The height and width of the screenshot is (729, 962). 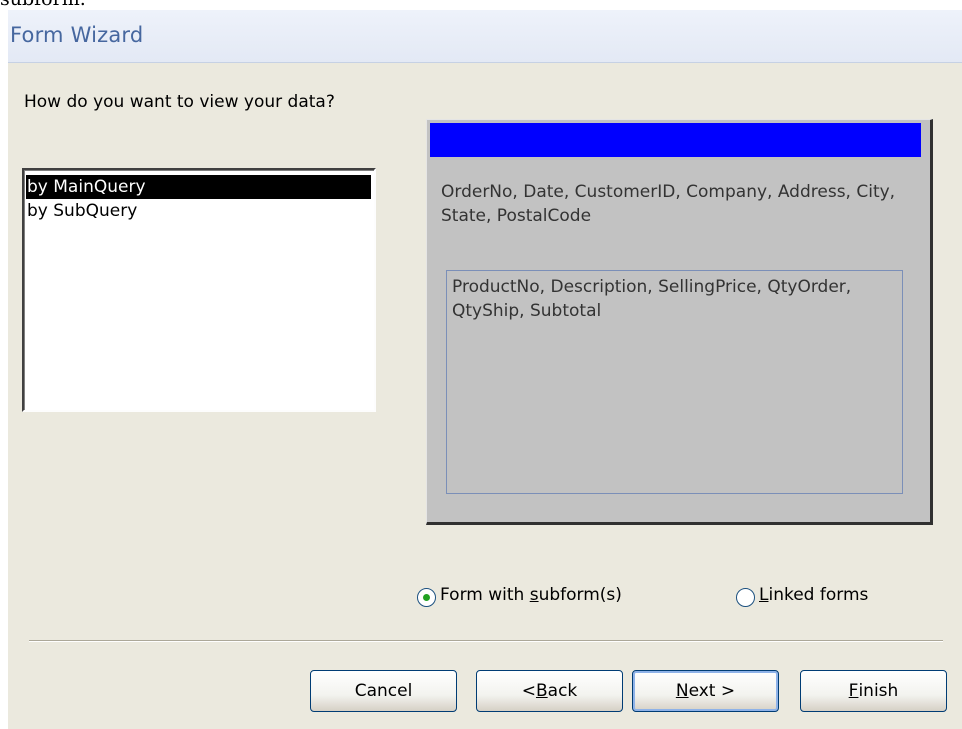 I want to click on preview-header-bar, so click(x=675, y=140).